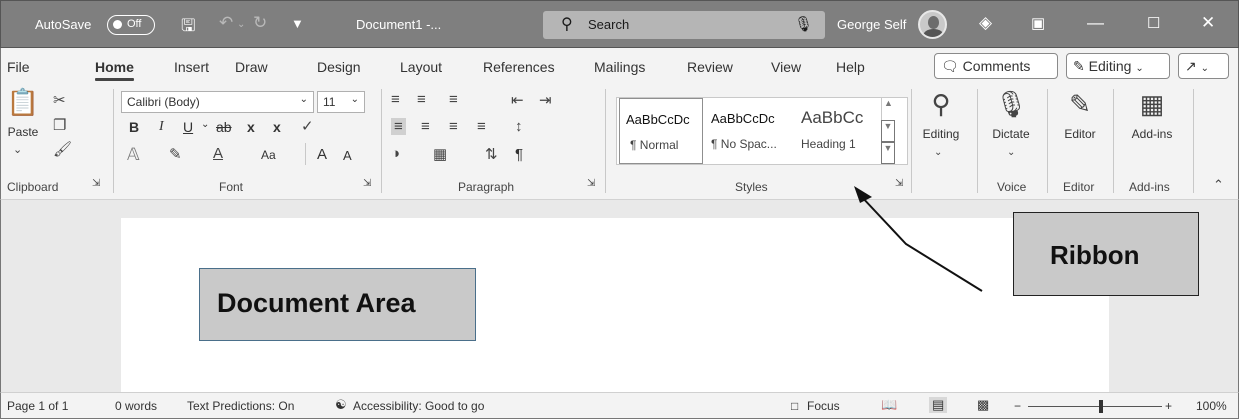 The height and width of the screenshot is (419, 1239). What do you see at coordinates (226, 23) in the screenshot?
I see `undo-icon: ↶` at bounding box center [226, 23].